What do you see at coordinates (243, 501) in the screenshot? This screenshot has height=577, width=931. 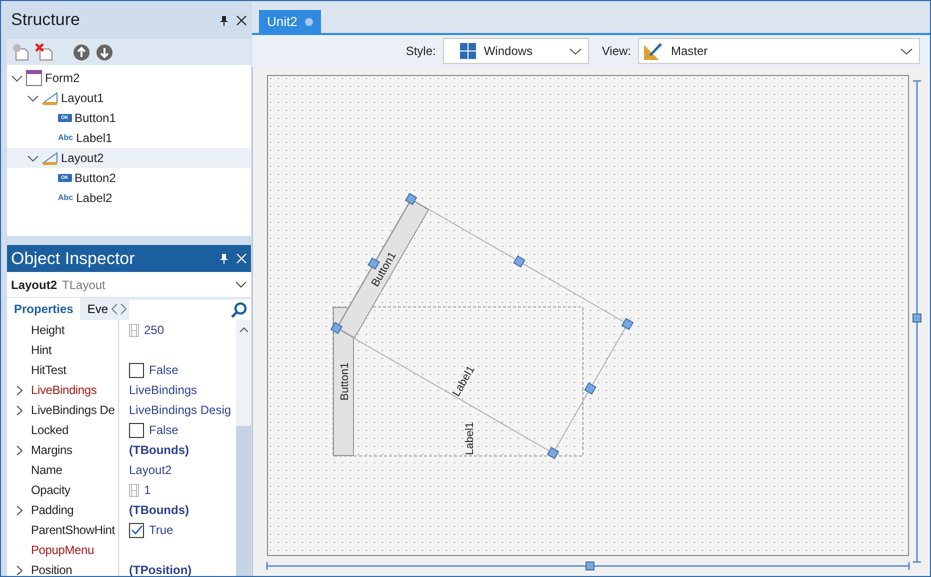 I see `scrollbar-thumb` at bounding box center [243, 501].